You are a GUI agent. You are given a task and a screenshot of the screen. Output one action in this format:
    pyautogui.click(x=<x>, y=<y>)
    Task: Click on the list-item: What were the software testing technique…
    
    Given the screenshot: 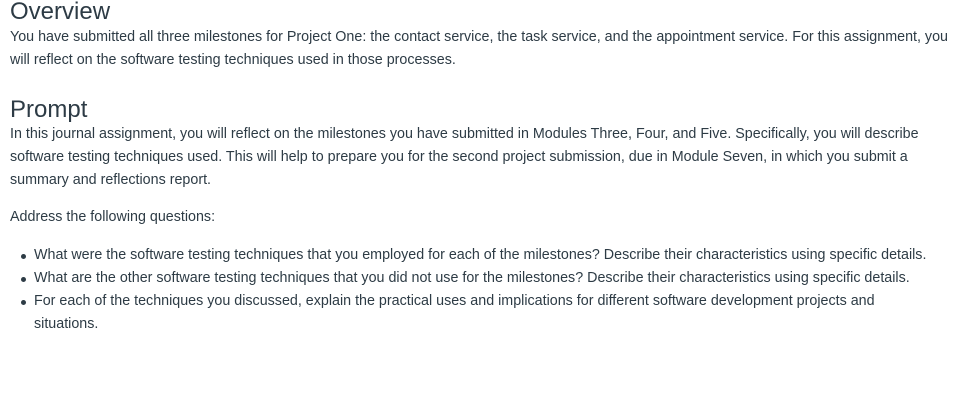 What is the action you would take?
    pyautogui.click(x=484, y=255)
    